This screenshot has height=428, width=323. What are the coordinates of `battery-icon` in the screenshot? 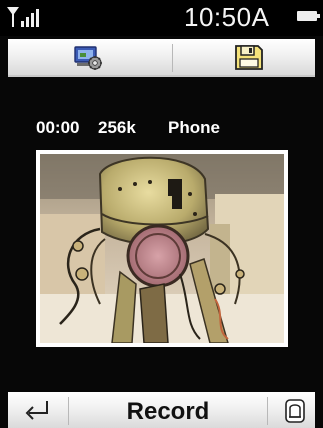 It's located at (308, 16).